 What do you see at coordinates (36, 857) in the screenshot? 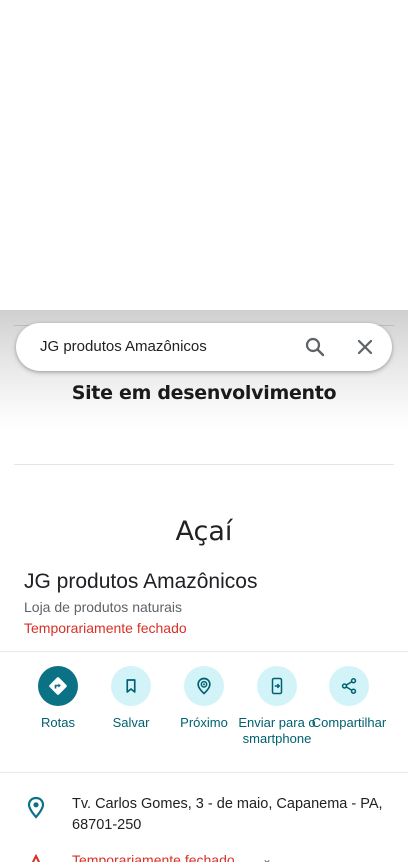
I see `clock-icon` at bounding box center [36, 857].